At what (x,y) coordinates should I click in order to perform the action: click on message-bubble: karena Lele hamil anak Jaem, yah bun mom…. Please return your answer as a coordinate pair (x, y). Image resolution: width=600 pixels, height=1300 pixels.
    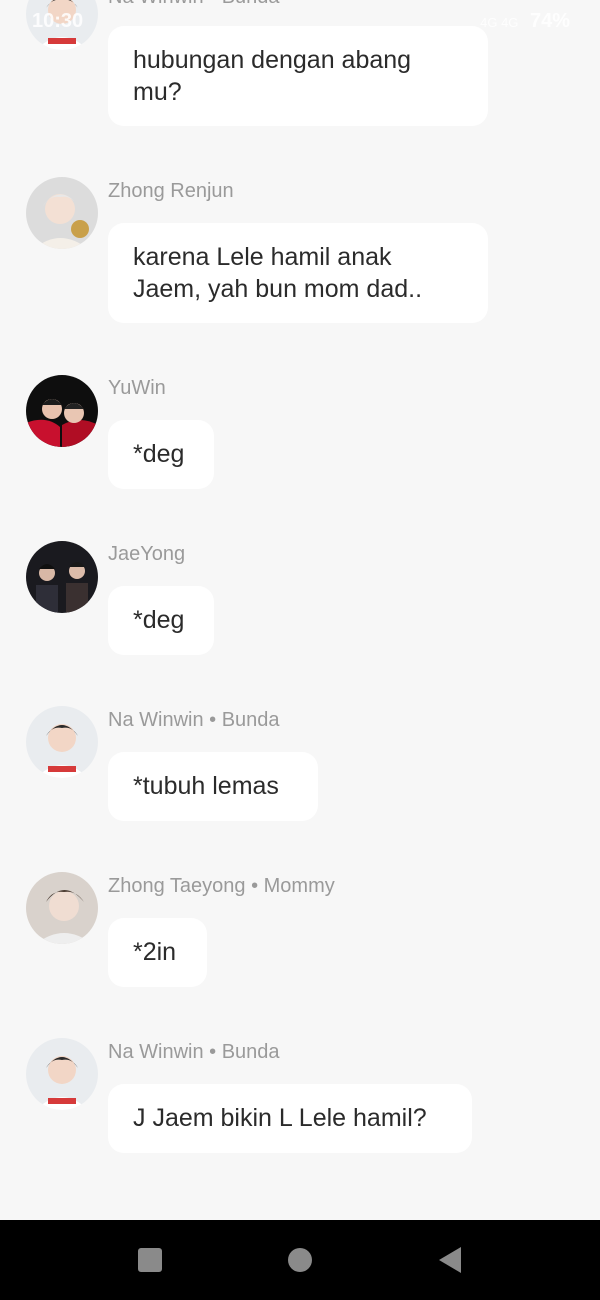
    Looking at the image, I should click on (298, 273).